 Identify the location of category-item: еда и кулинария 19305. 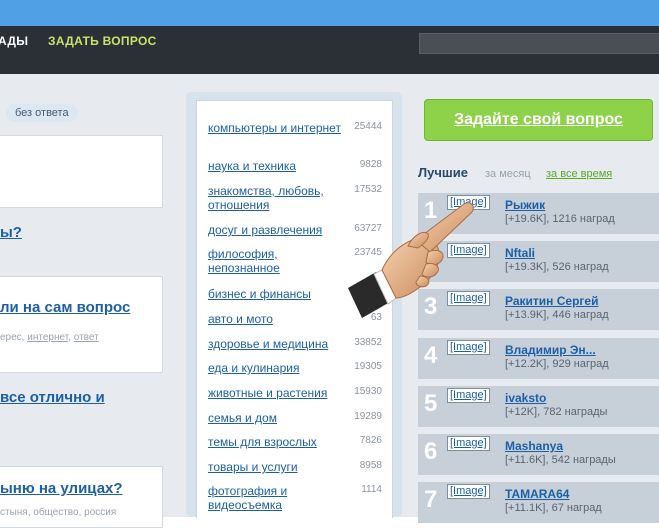
(298, 368).